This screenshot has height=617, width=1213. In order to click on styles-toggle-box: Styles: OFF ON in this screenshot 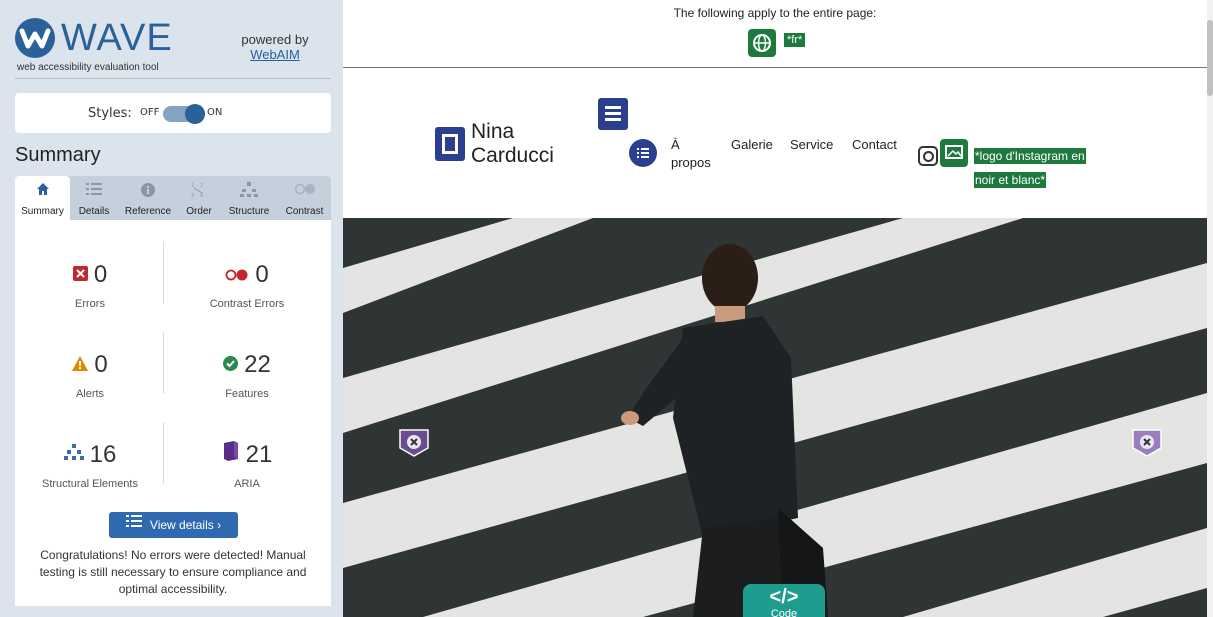, I will do `click(173, 113)`.